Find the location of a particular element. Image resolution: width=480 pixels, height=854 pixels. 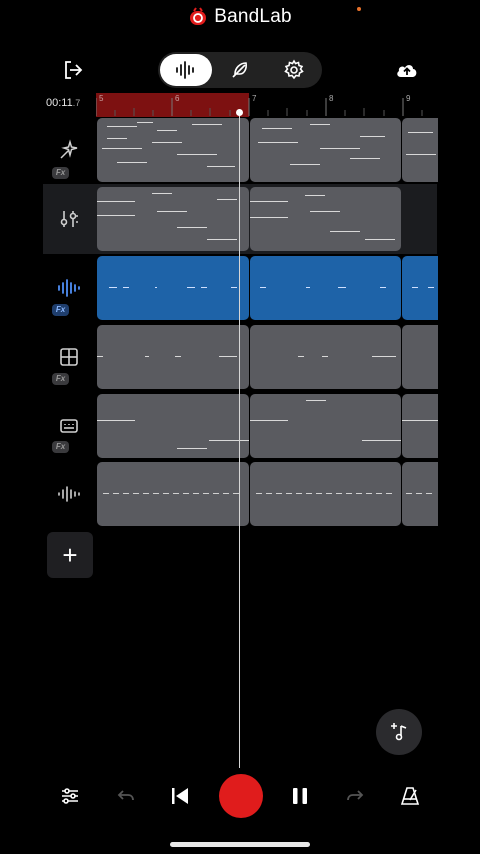

brand-name: BandLab is located at coordinates (253, 16).